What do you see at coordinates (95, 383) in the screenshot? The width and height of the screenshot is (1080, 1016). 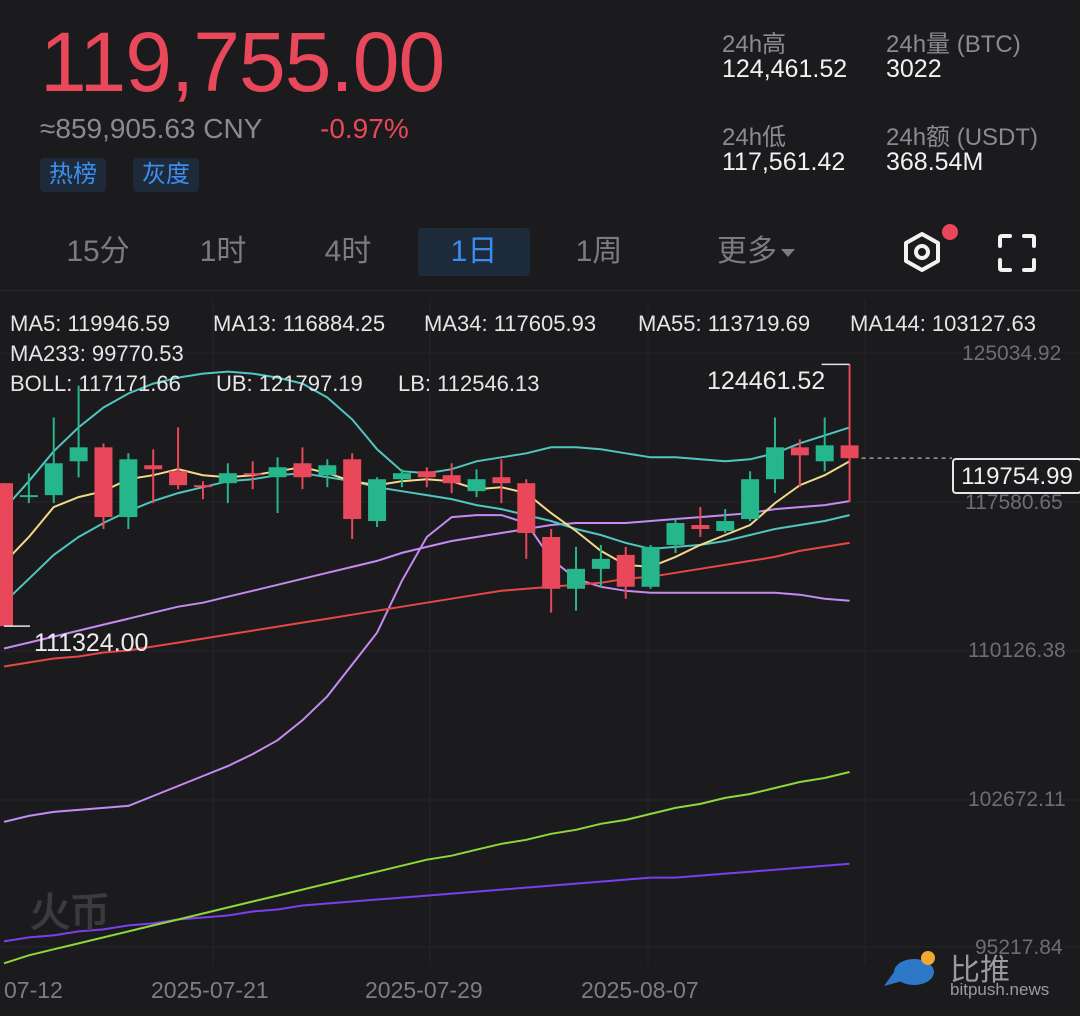 I see `boll-label: BOLL: 117171.66` at bounding box center [95, 383].